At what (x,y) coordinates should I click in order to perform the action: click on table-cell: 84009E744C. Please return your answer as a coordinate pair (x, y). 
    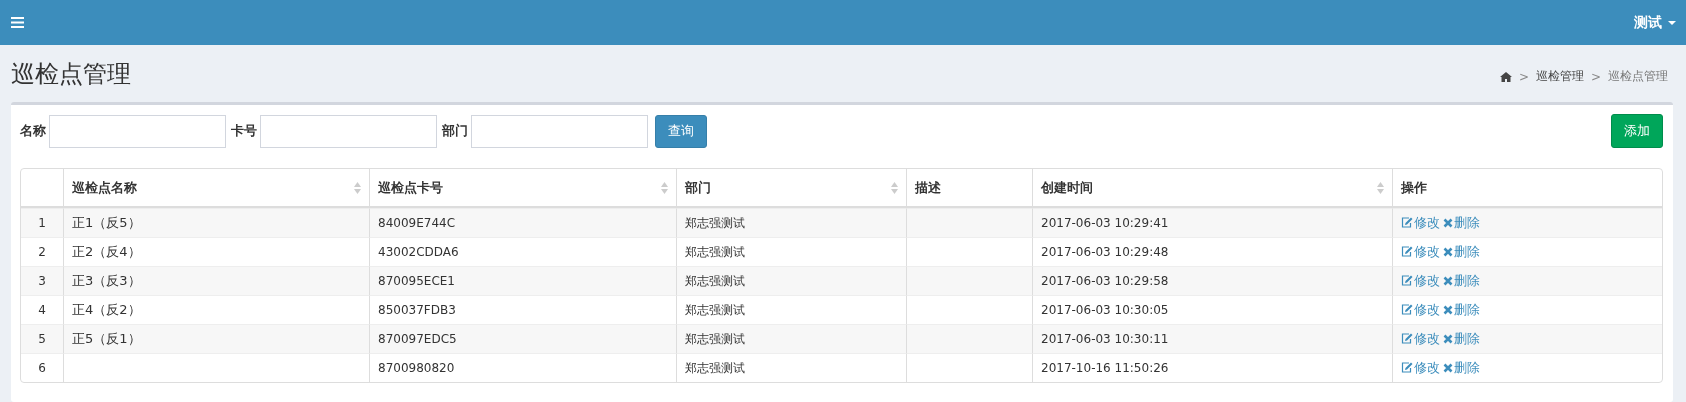
    Looking at the image, I should click on (417, 223).